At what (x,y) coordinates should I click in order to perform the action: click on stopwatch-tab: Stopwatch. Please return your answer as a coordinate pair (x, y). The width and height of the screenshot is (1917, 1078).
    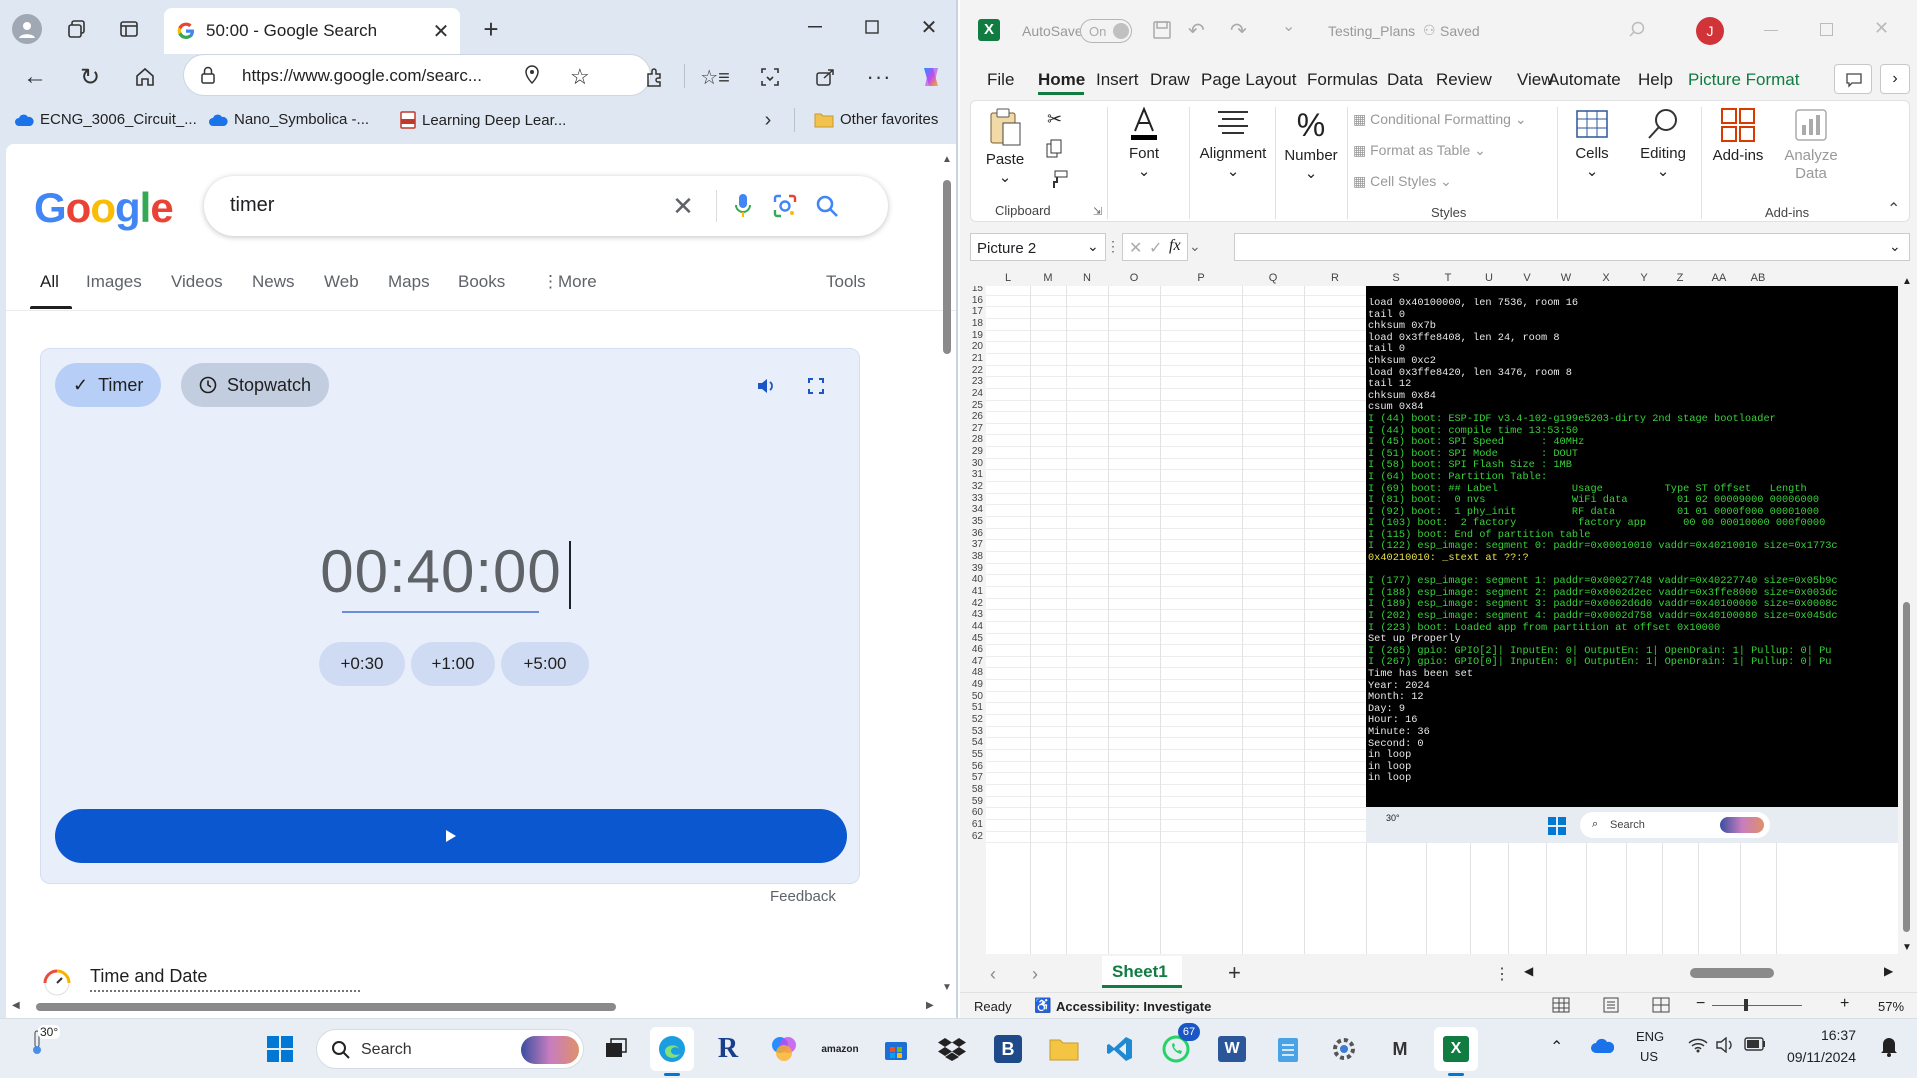
    Looking at the image, I should click on (255, 385).